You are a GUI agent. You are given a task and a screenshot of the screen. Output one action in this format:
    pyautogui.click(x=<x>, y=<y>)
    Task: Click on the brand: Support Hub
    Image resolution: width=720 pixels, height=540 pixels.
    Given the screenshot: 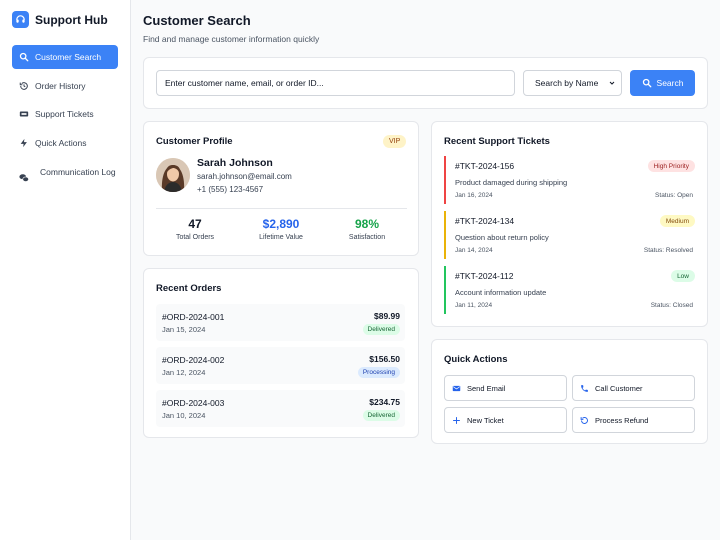 What is the action you would take?
    pyautogui.click(x=60, y=19)
    